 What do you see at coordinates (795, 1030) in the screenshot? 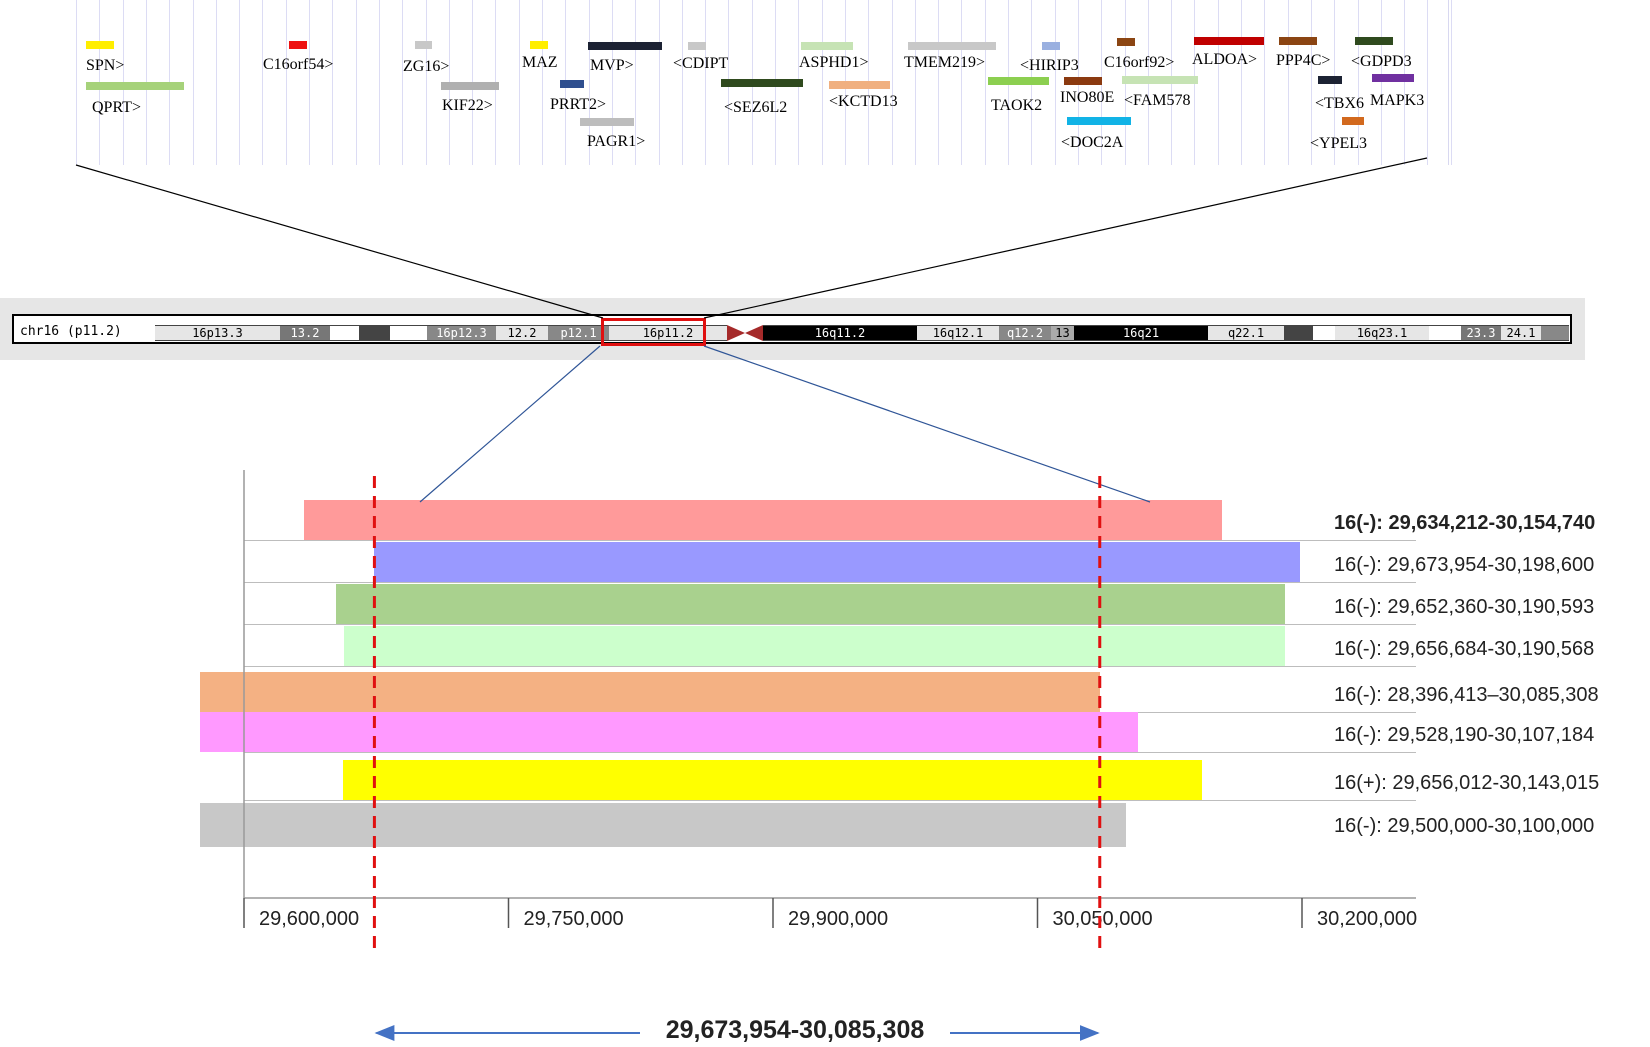
I see `overlap-region-label: 29,673,954-30,085,308` at bounding box center [795, 1030].